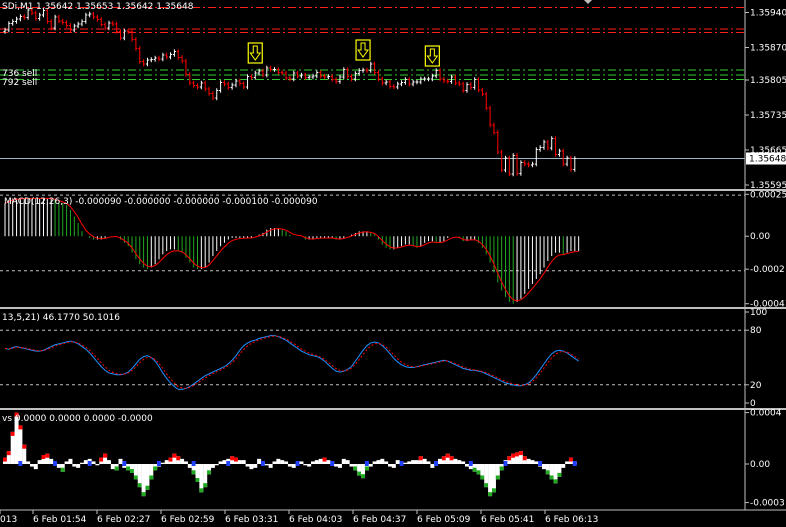 This screenshot has height=527, width=786. I want to click on price-tick-label: 1.35870, so click(768, 49).